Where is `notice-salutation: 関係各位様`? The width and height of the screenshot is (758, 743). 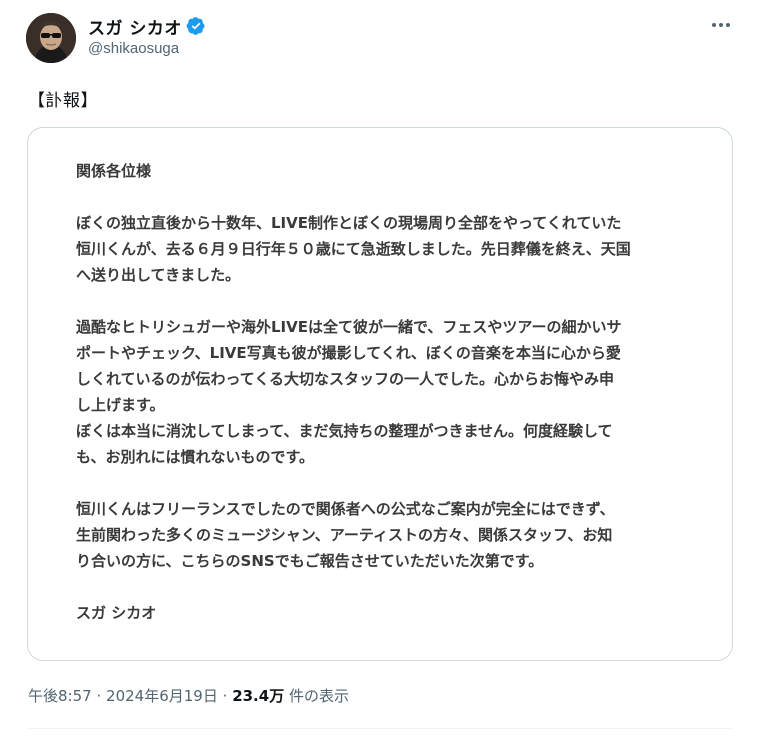 notice-salutation: 関係各位様 is located at coordinates (114, 171).